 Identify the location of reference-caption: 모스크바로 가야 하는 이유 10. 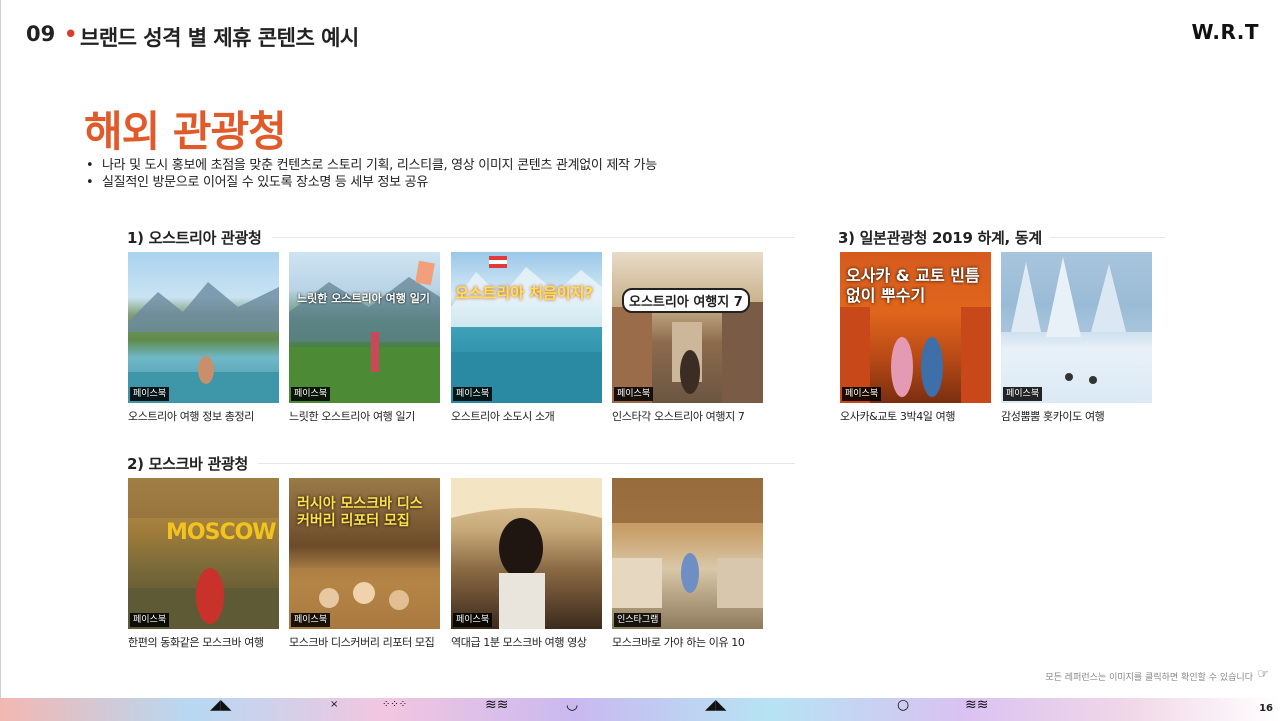
(678, 642).